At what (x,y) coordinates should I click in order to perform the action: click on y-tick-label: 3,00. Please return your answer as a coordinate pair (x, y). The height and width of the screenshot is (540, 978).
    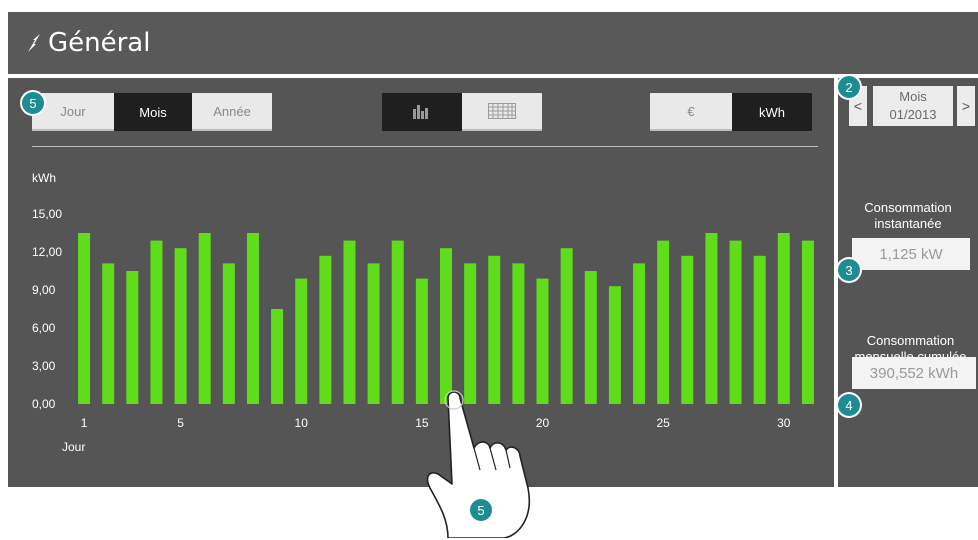
    Looking at the image, I should click on (44, 366).